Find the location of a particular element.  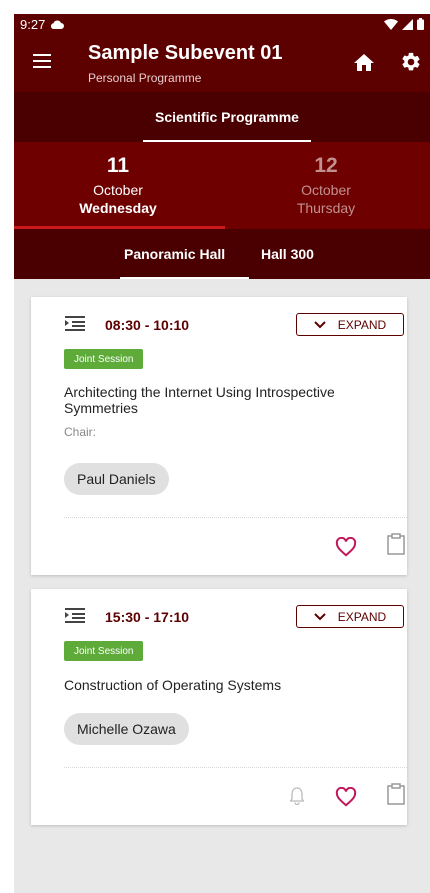

app-title: Sample Subevent 01 is located at coordinates (185, 53).